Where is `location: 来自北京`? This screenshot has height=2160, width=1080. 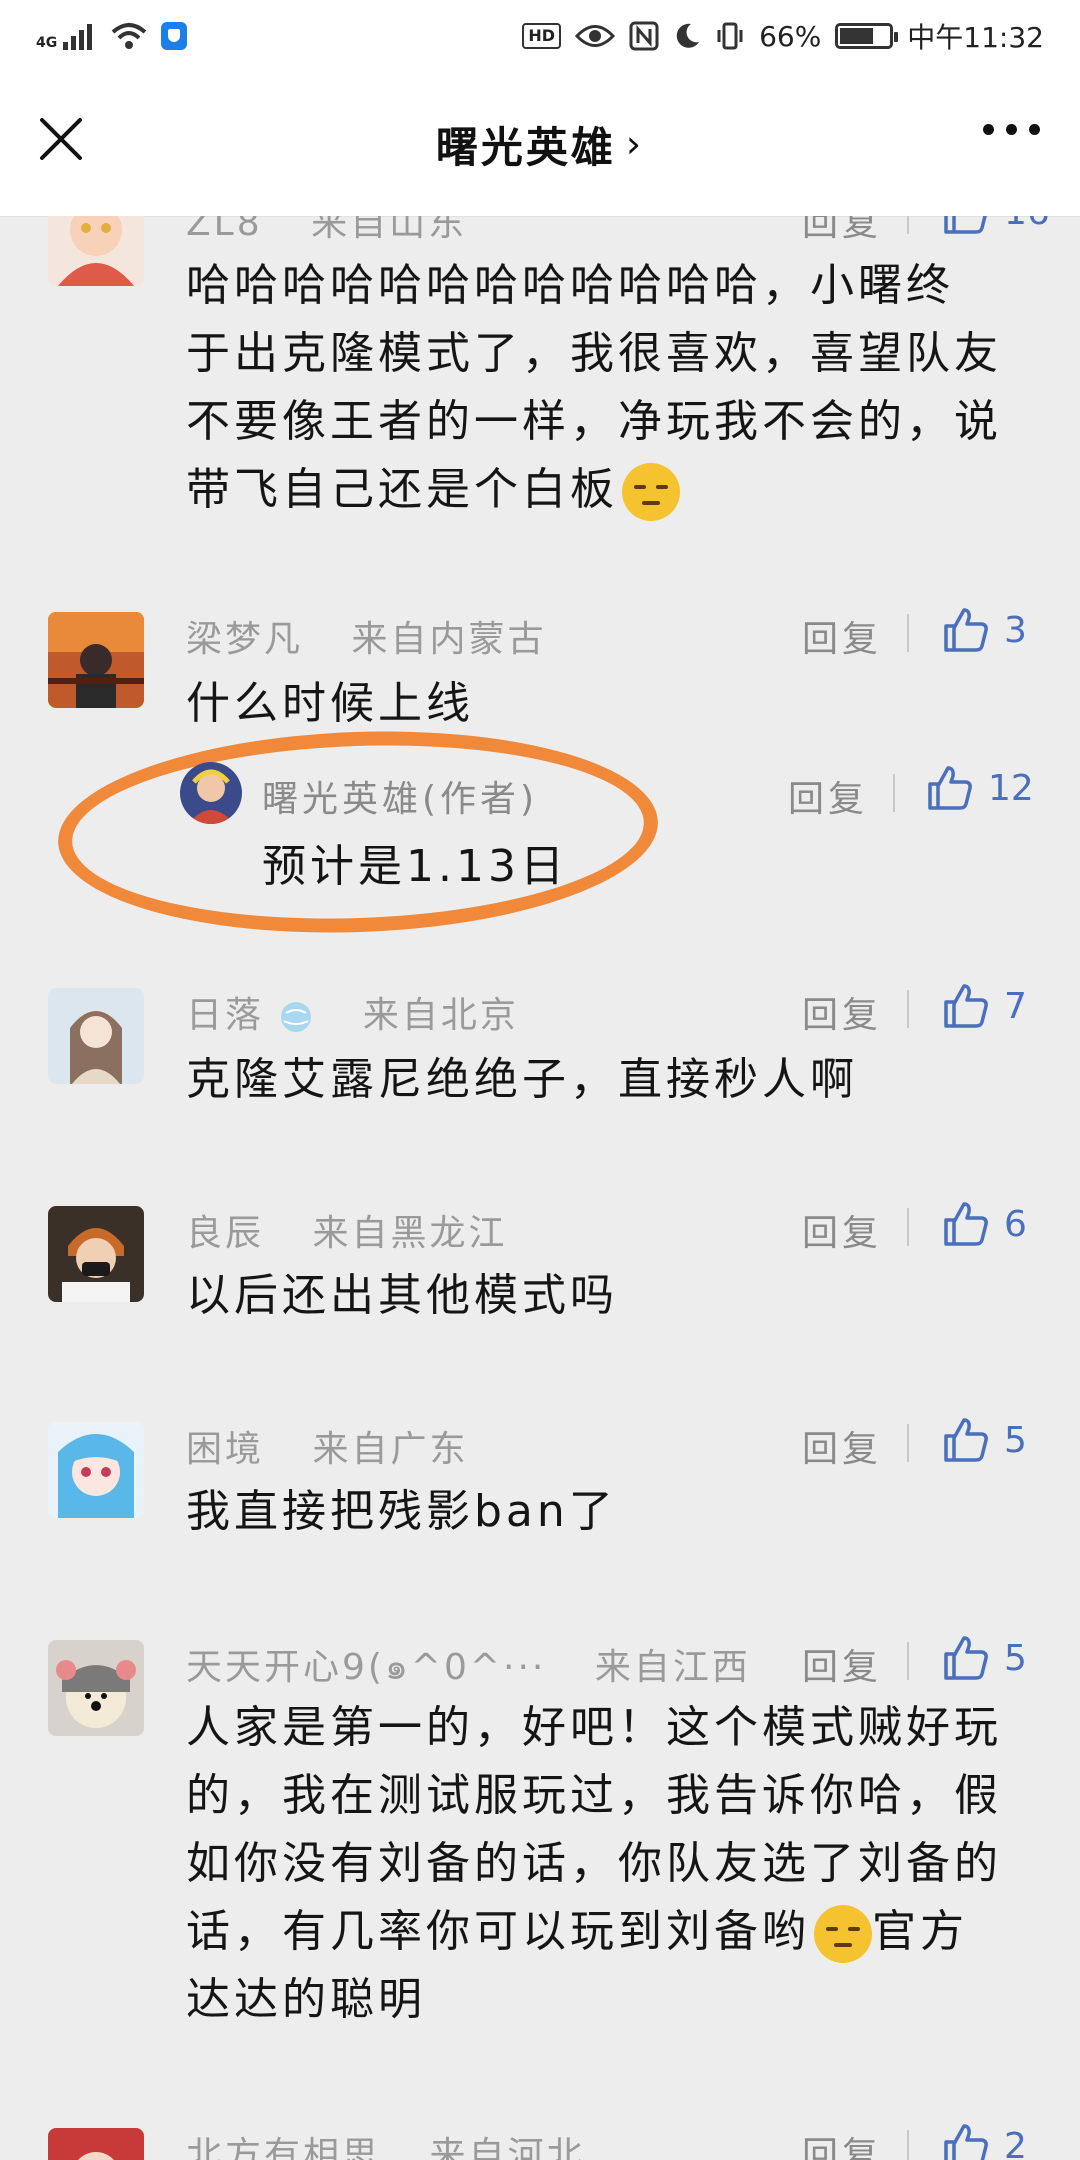 location: 来自北京 is located at coordinates (440, 1015).